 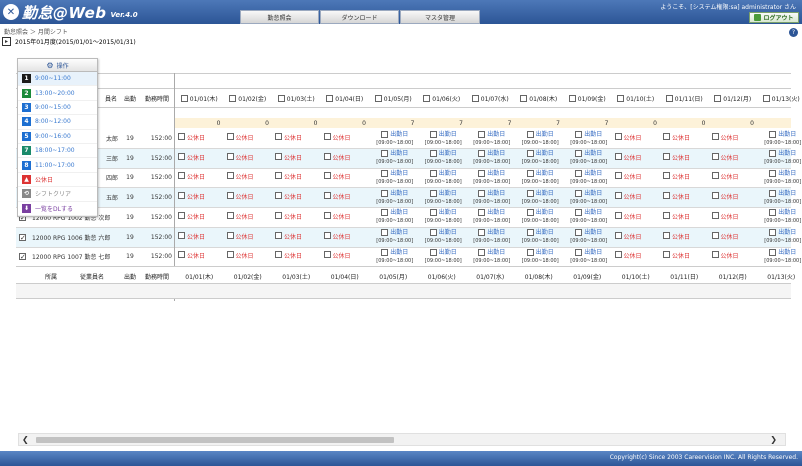 I want to click on date-header: 01/09(金), so click(x=587, y=98).